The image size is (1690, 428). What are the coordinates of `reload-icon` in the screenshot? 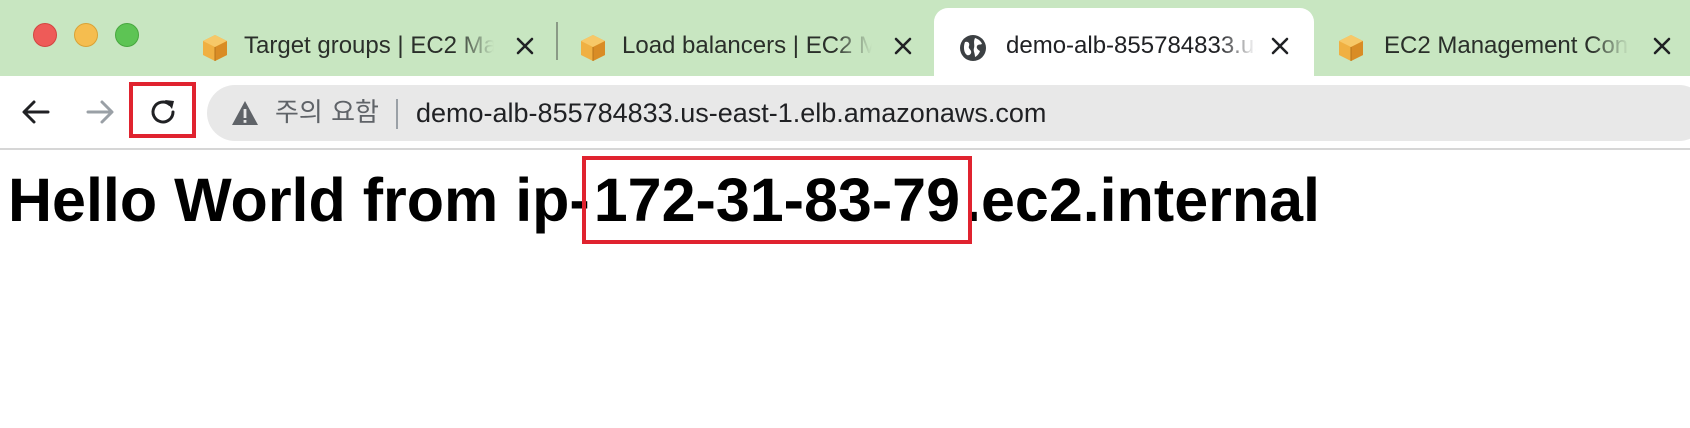 It's located at (163, 112).